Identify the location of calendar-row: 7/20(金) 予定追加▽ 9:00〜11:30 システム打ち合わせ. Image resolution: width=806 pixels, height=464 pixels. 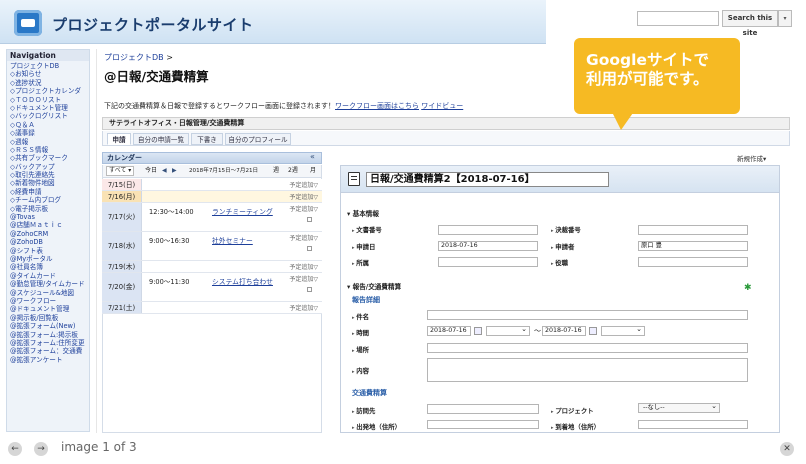
(212, 287).